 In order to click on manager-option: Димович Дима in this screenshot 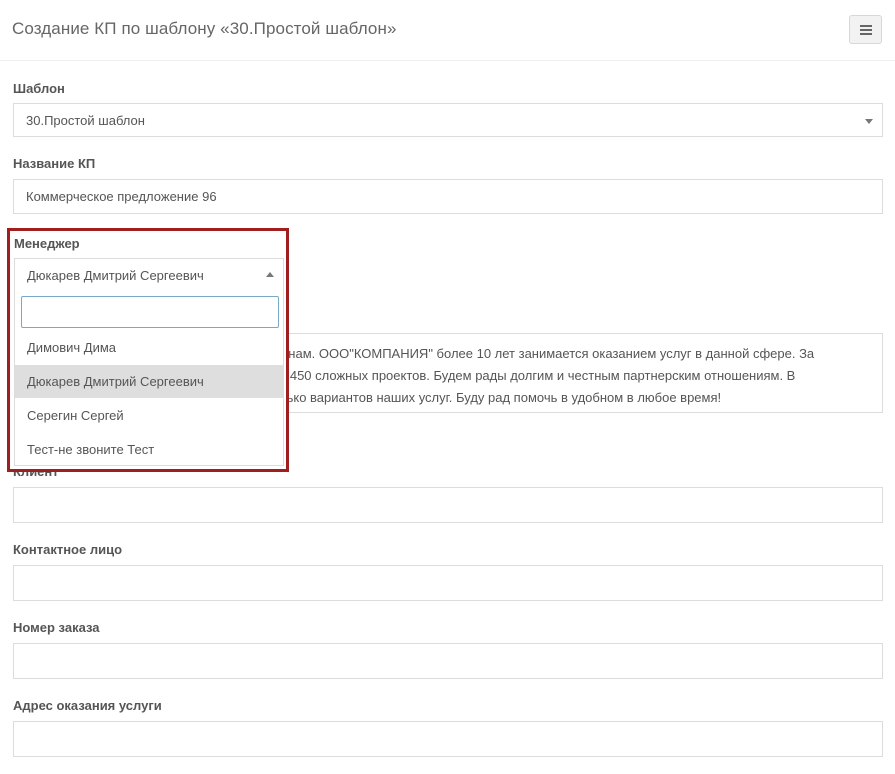, I will do `click(149, 347)`.